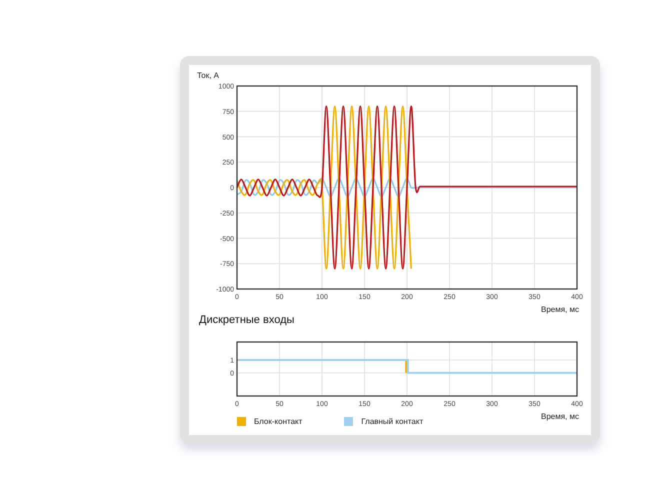 The height and width of the screenshot is (500, 650). I want to click on section-title: Дискретные входы, so click(247, 320).